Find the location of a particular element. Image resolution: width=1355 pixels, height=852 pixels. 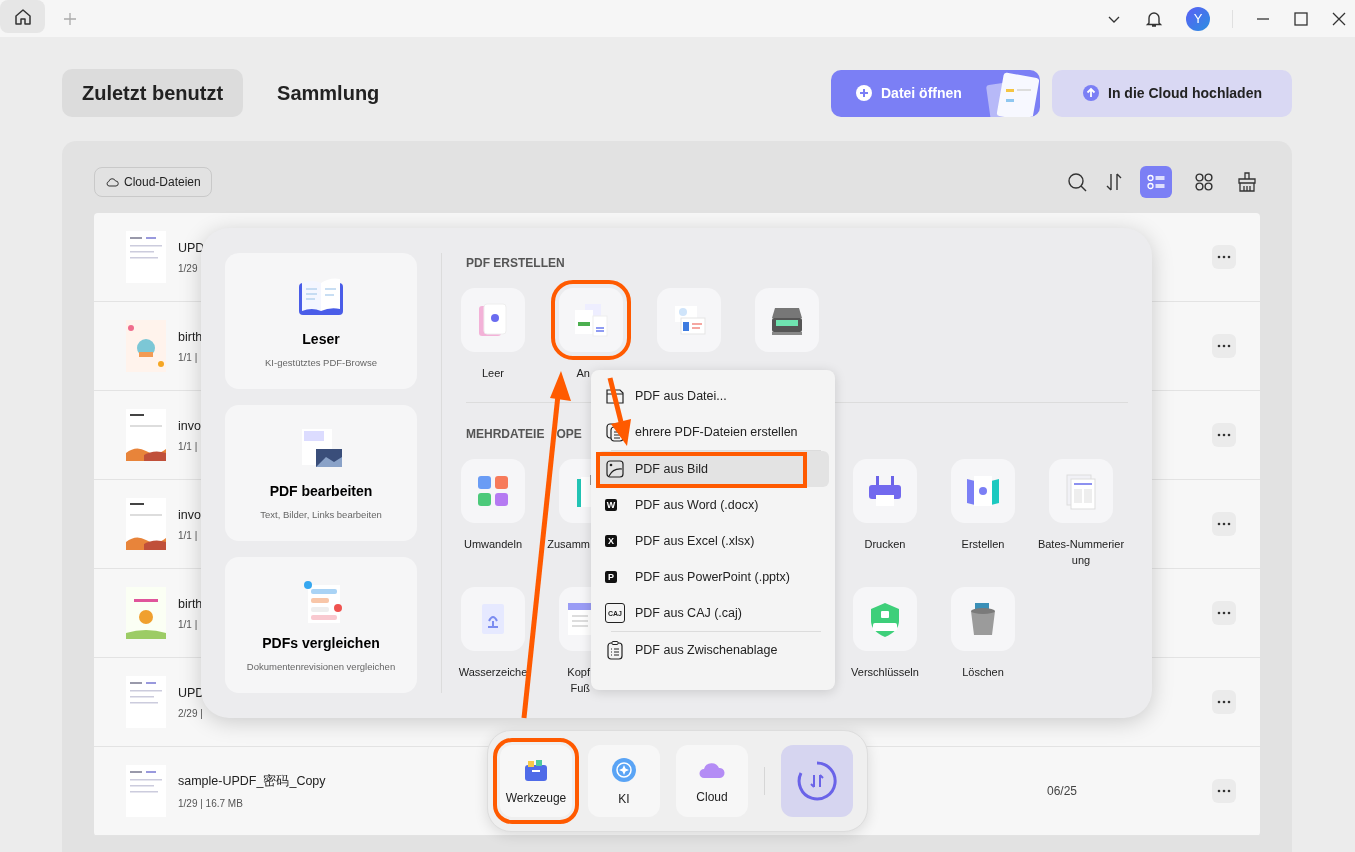

section-heading: MEHRDATEIE is located at coordinates (505, 433).